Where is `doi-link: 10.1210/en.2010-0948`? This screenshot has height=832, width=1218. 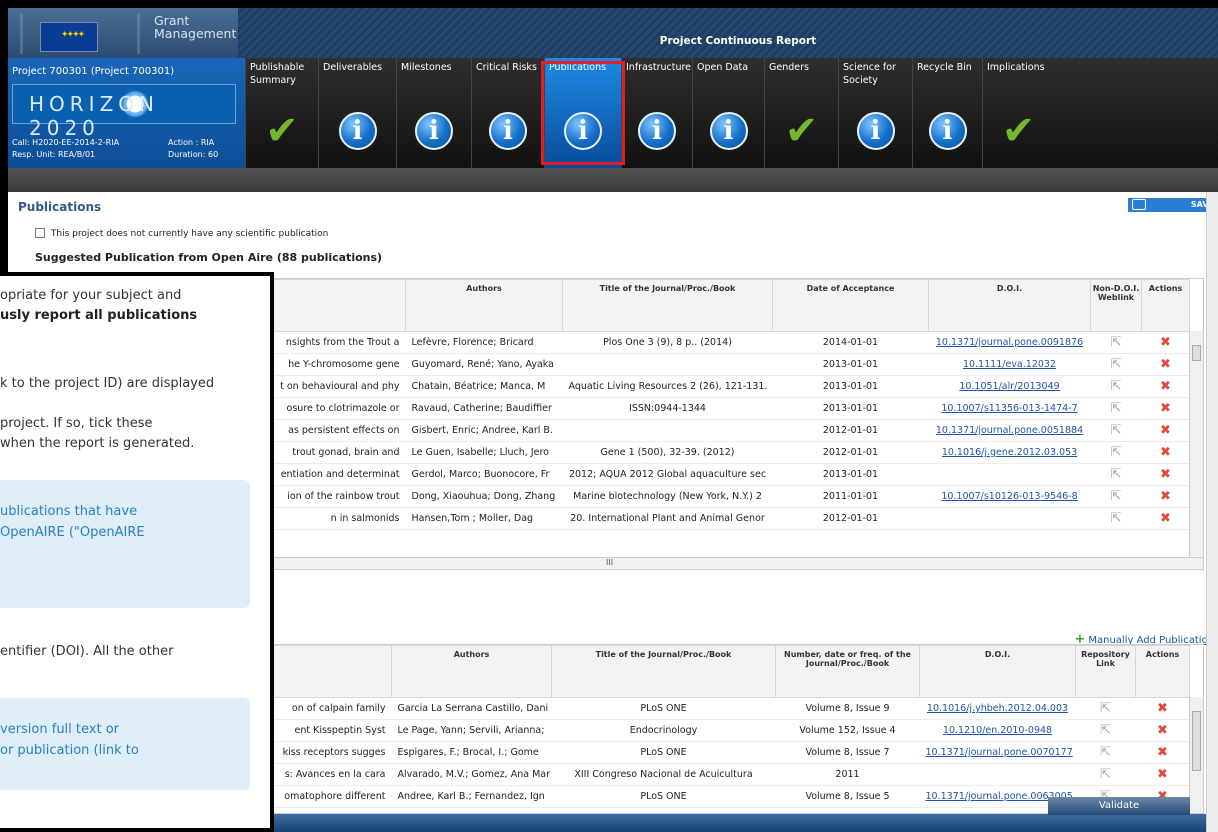
doi-link: 10.1210/en.2010-0948 is located at coordinates (997, 730).